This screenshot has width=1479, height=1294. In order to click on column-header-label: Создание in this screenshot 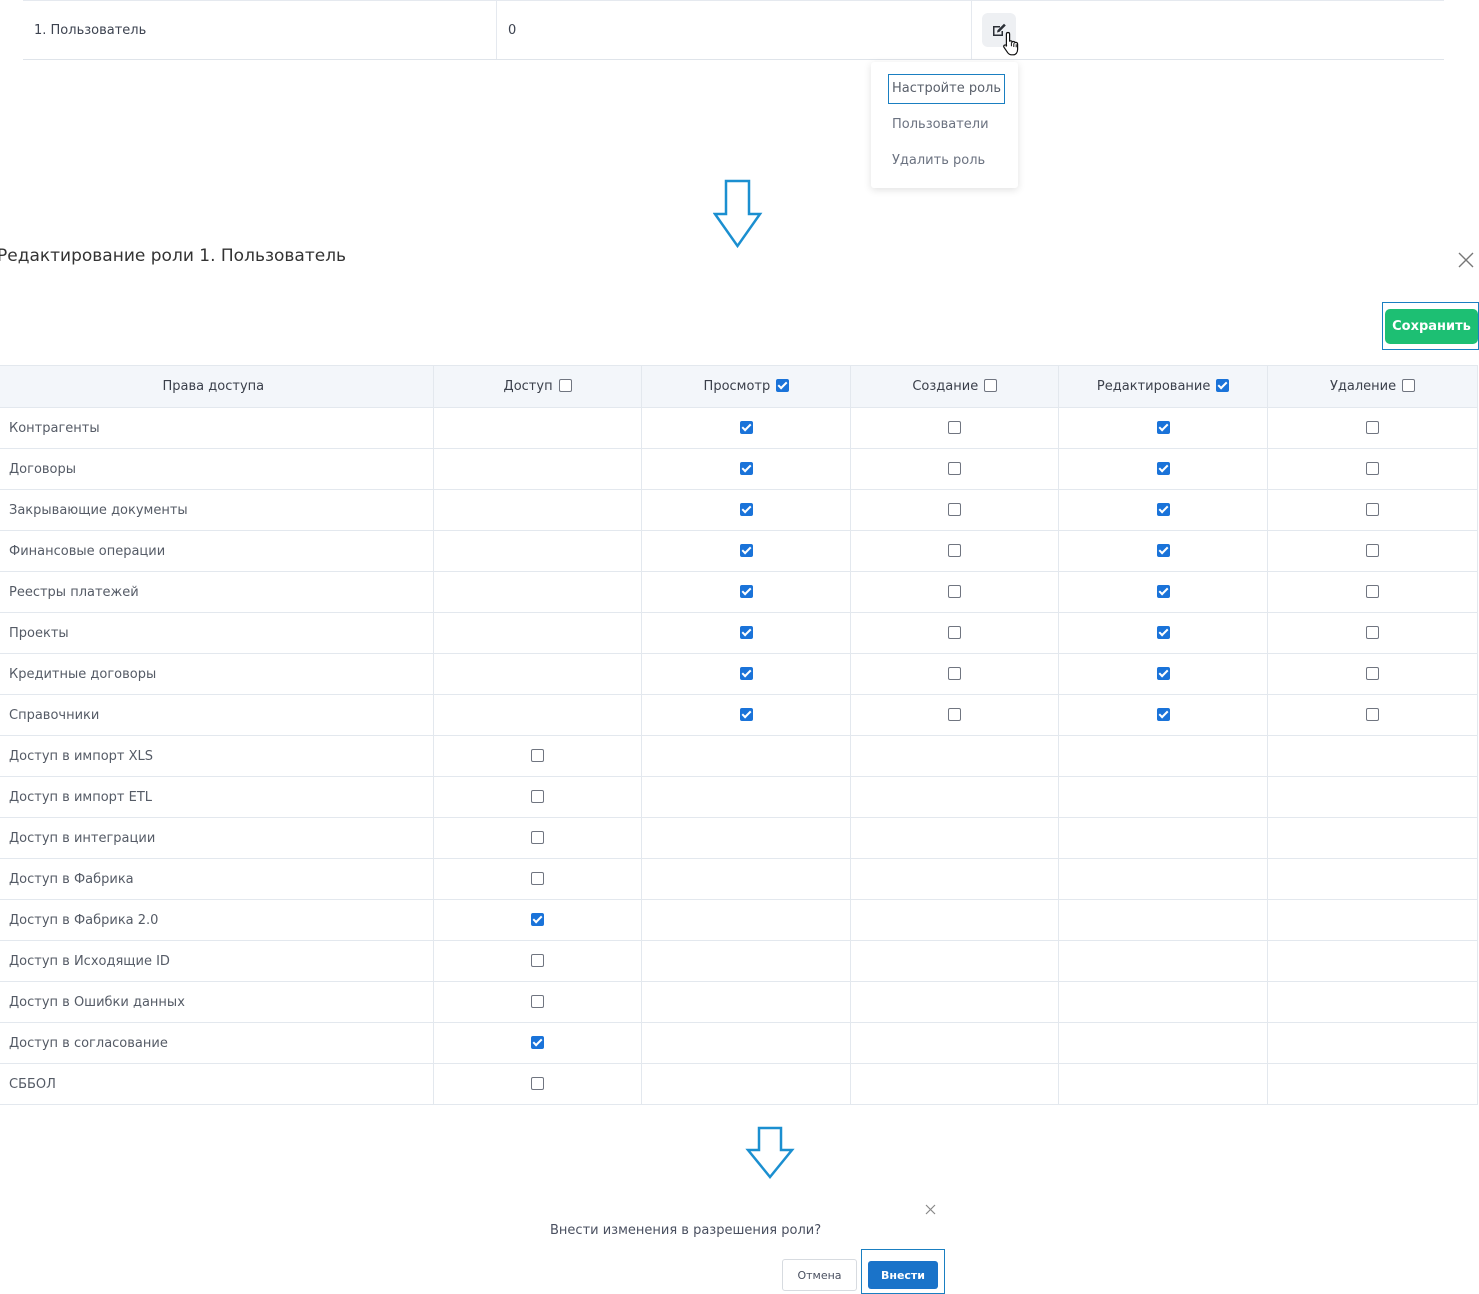, I will do `click(945, 386)`.